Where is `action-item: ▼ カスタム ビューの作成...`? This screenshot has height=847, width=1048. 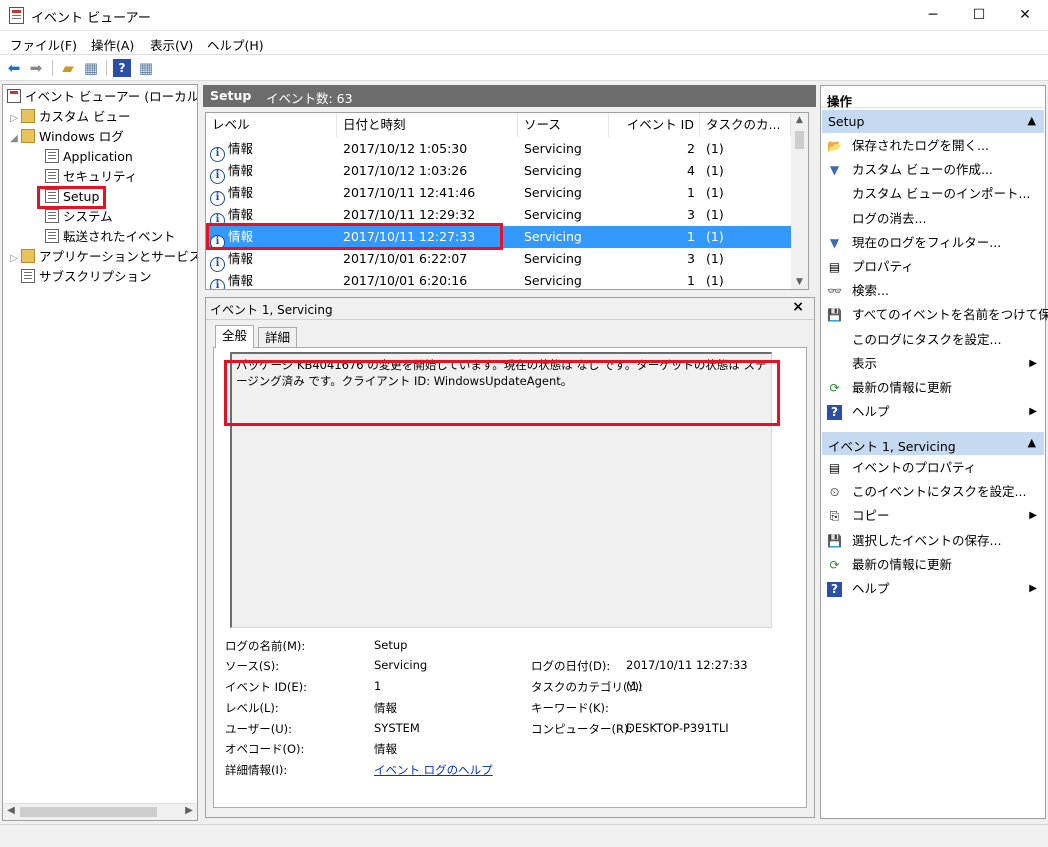 action-item: ▼ カスタム ビューの作成... is located at coordinates (933, 170).